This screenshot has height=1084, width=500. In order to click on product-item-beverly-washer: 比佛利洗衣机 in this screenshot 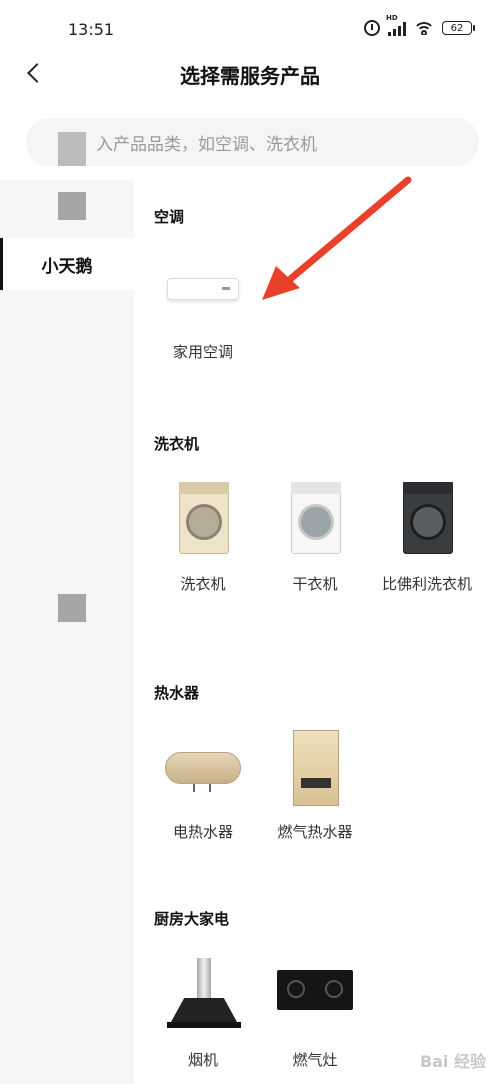, I will do `click(427, 538)`.